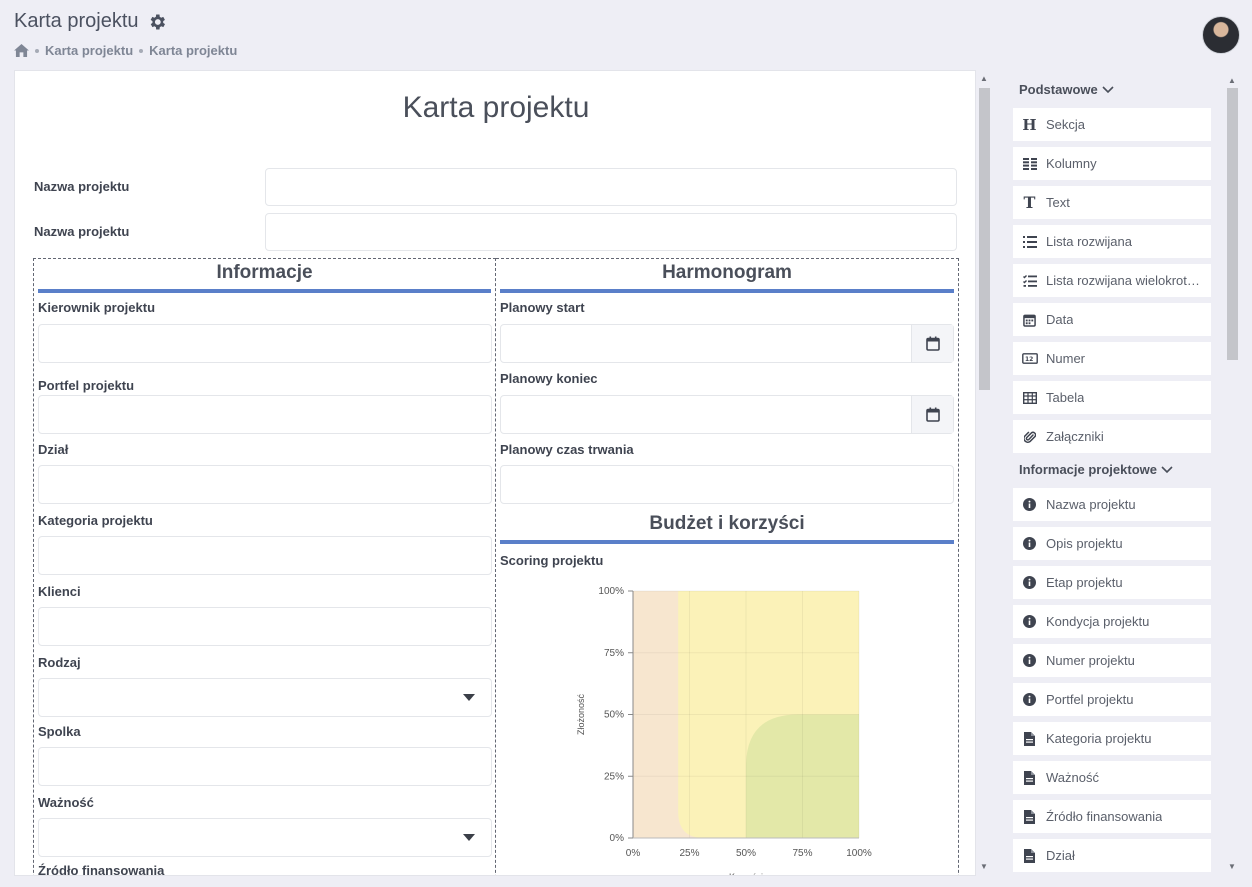  What do you see at coordinates (1029, 359) in the screenshot?
I see `svg-text: 12` at bounding box center [1029, 359].